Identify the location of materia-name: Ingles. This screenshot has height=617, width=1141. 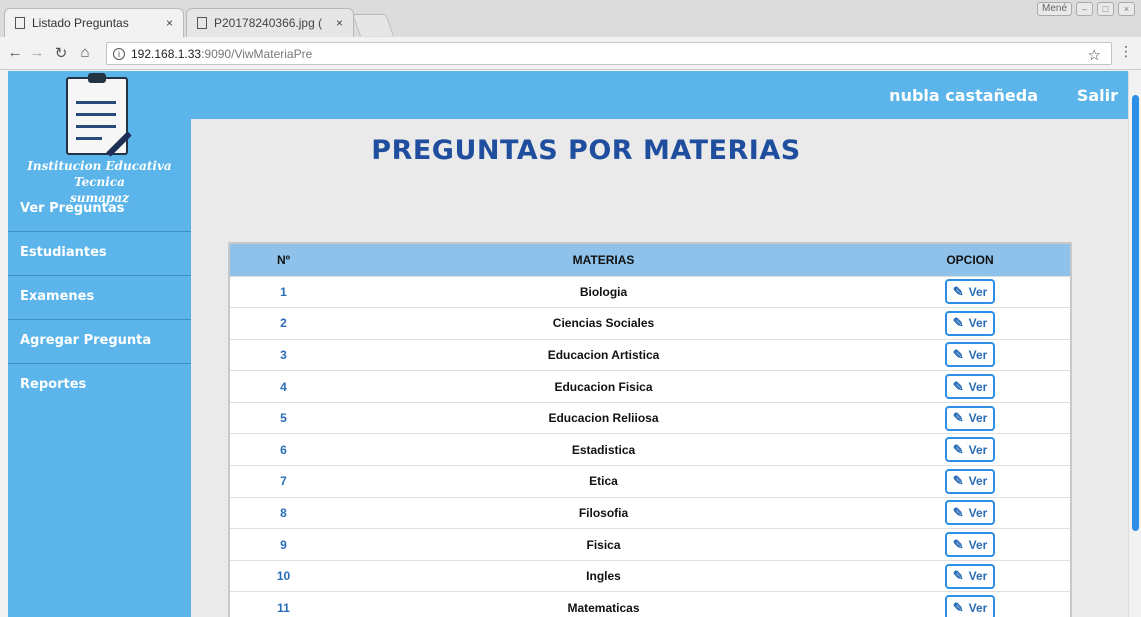
(603, 575).